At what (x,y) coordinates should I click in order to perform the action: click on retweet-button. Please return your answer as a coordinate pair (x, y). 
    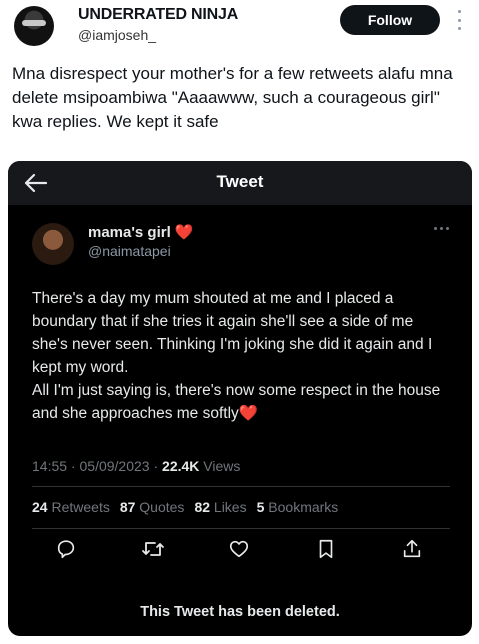
    Looking at the image, I should click on (153, 549).